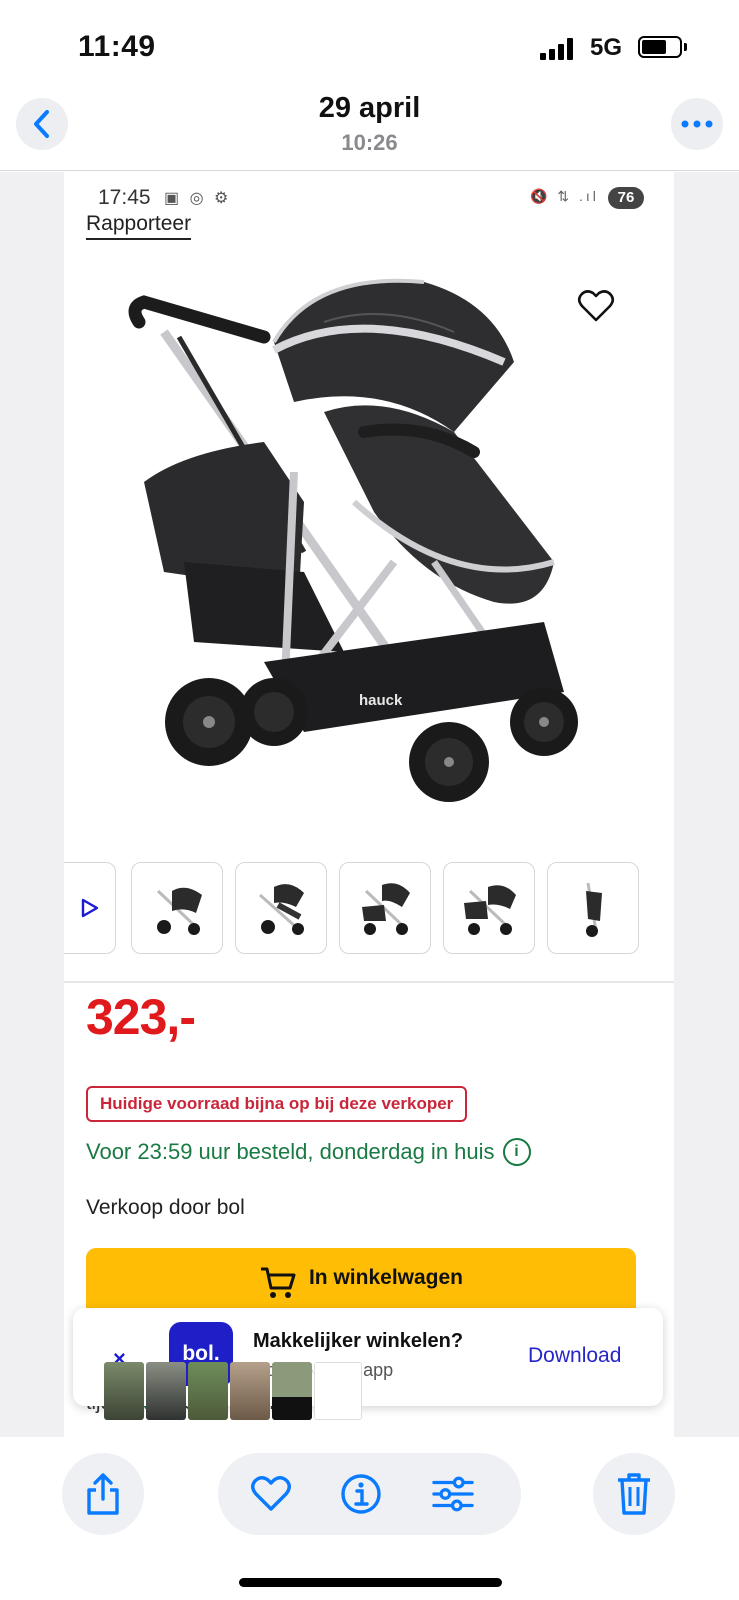 This screenshot has width=739, height=1600. I want to click on download-app-link: Download, so click(574, 1356).